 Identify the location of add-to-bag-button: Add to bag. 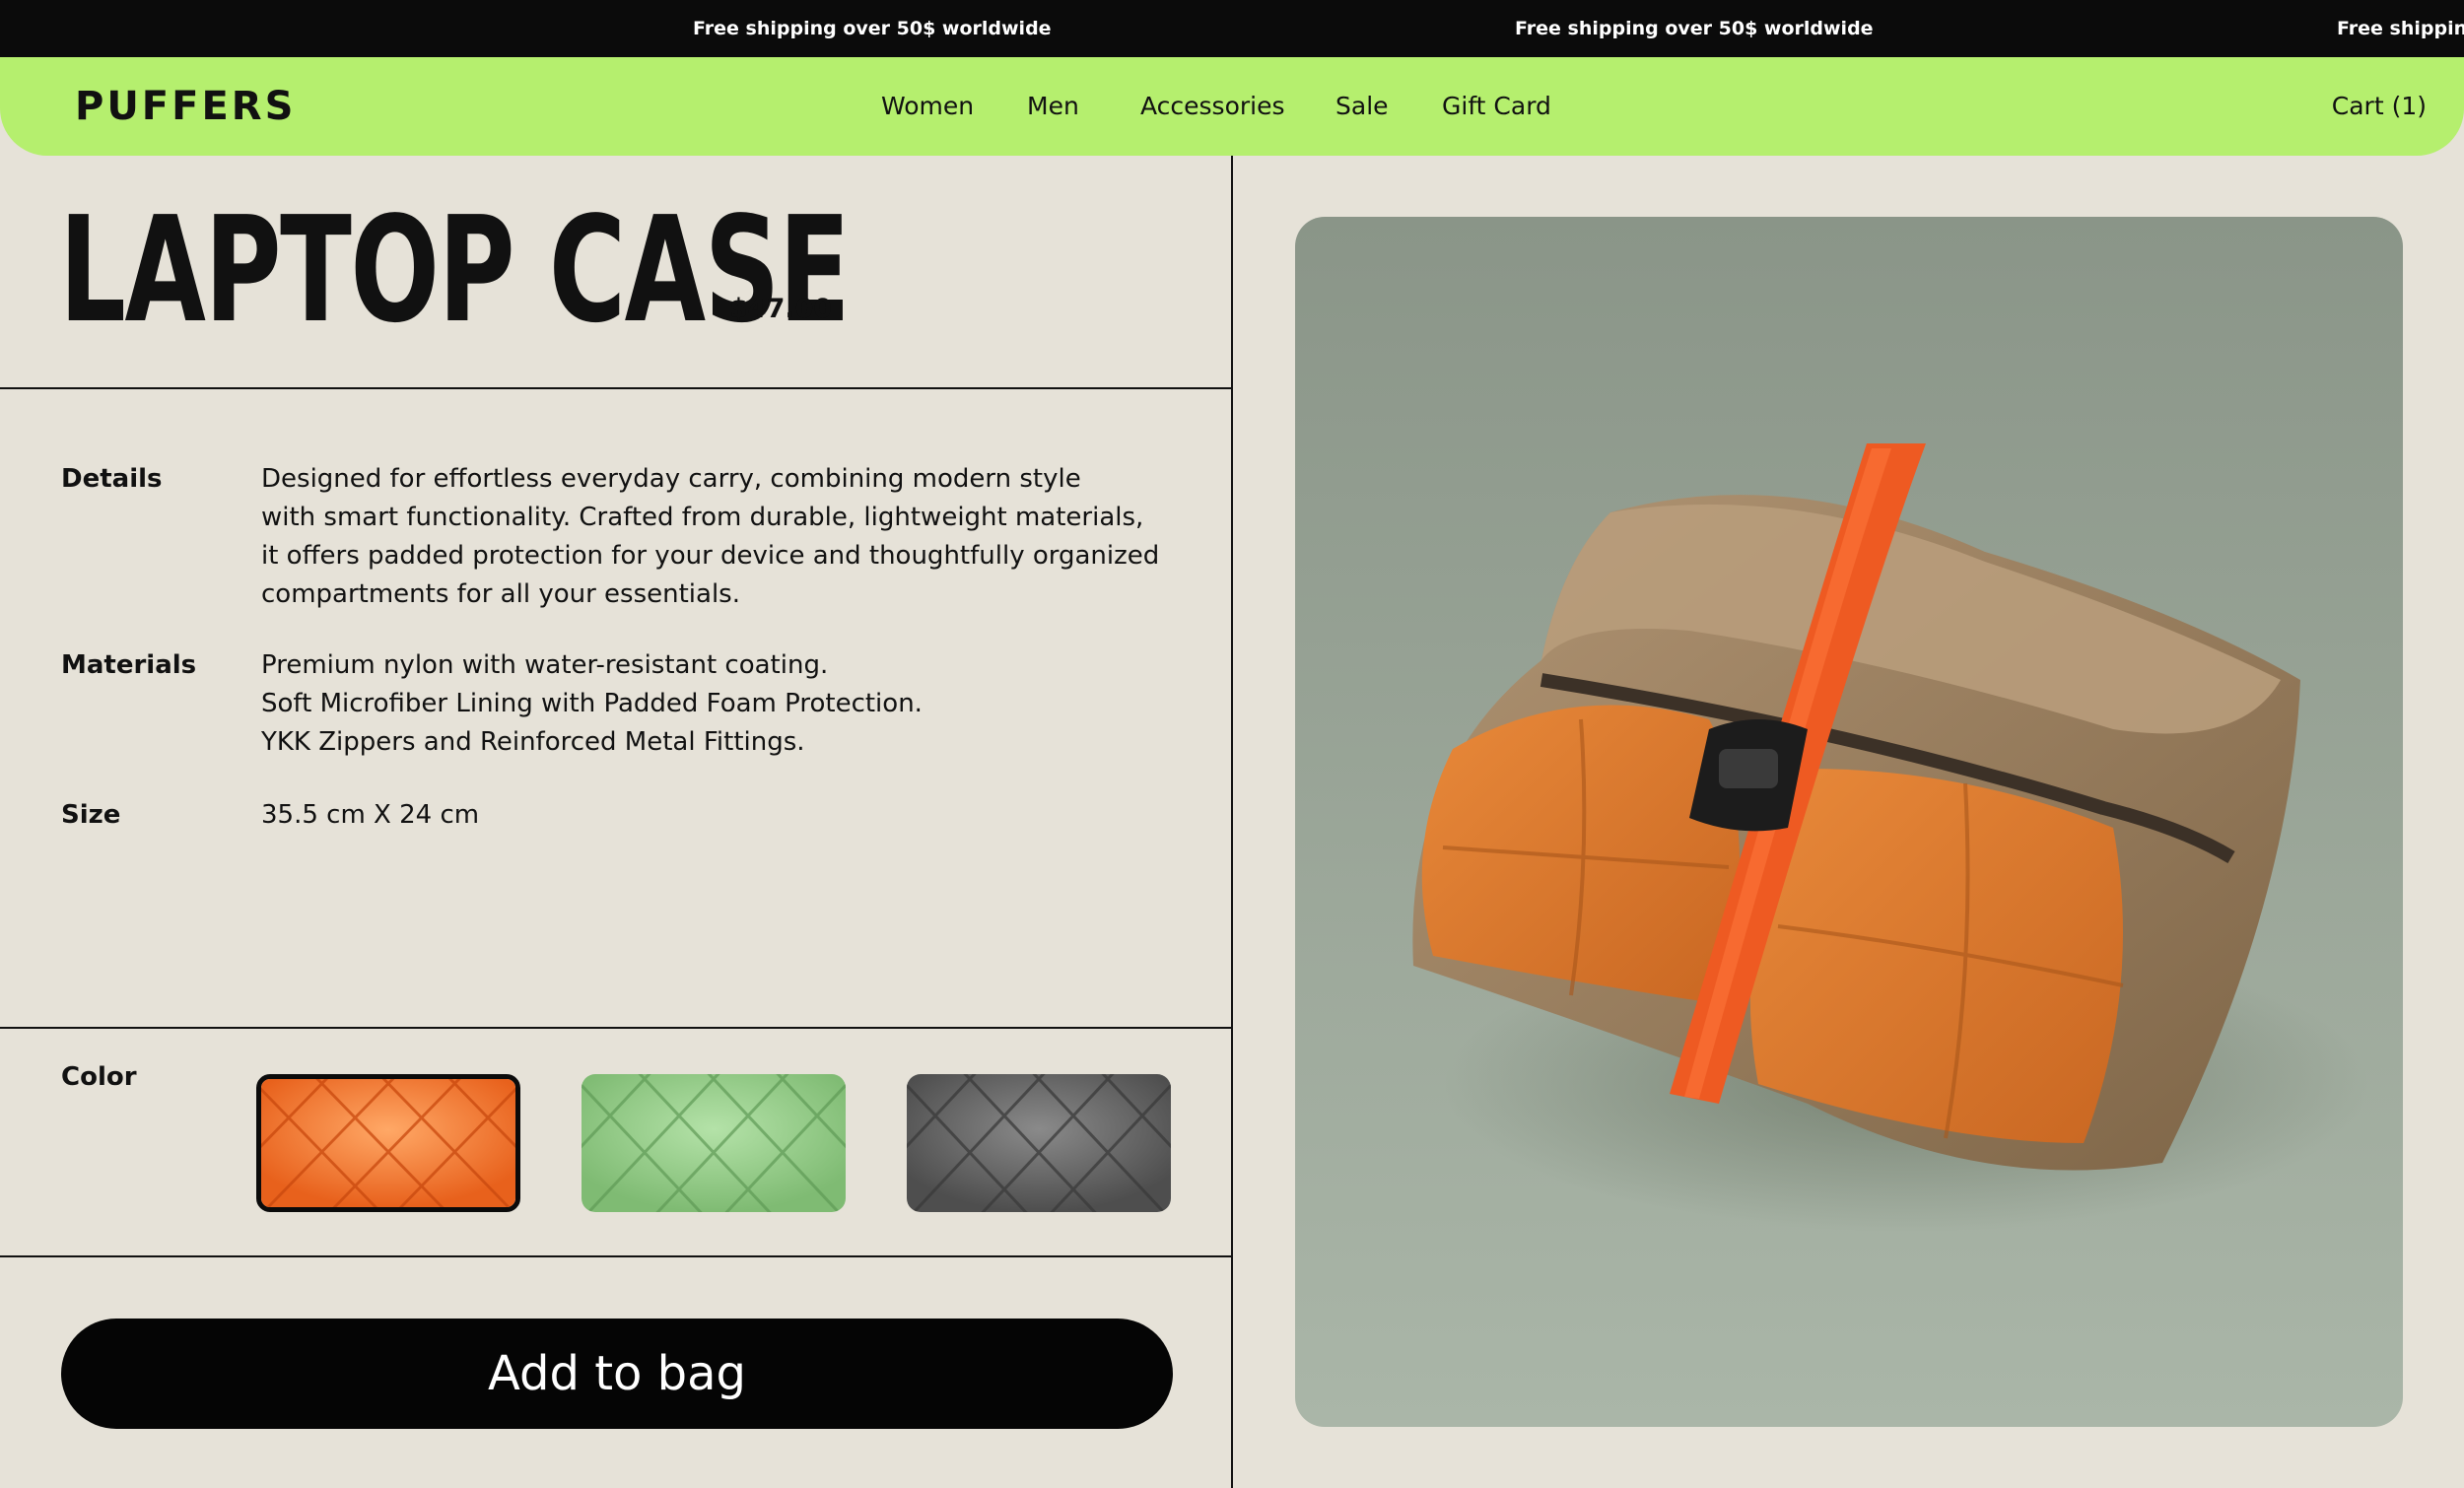
(617, 1374).